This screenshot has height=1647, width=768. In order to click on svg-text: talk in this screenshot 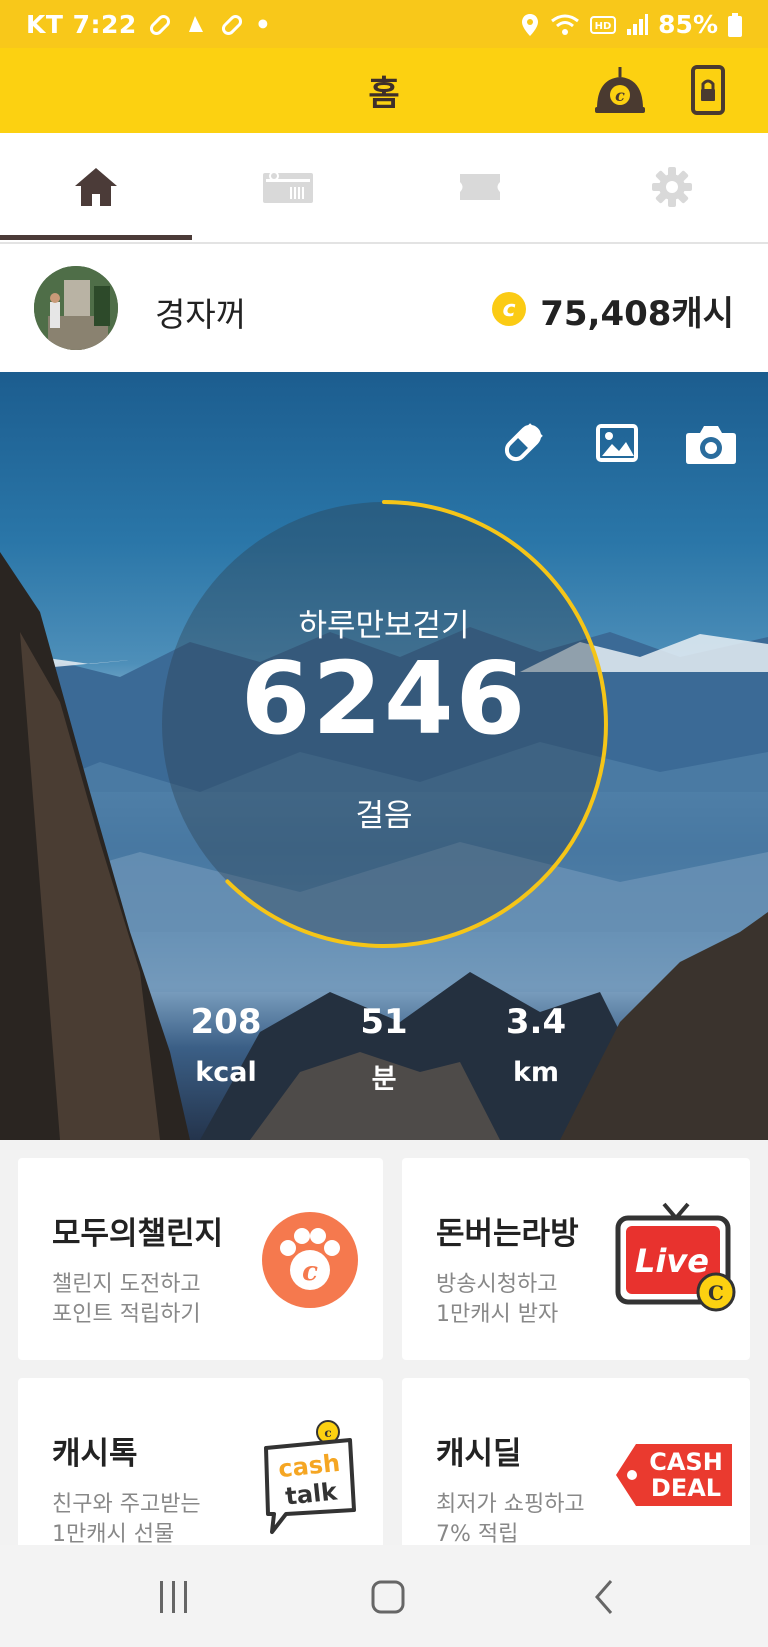, I will do `click(312, 1493)`.